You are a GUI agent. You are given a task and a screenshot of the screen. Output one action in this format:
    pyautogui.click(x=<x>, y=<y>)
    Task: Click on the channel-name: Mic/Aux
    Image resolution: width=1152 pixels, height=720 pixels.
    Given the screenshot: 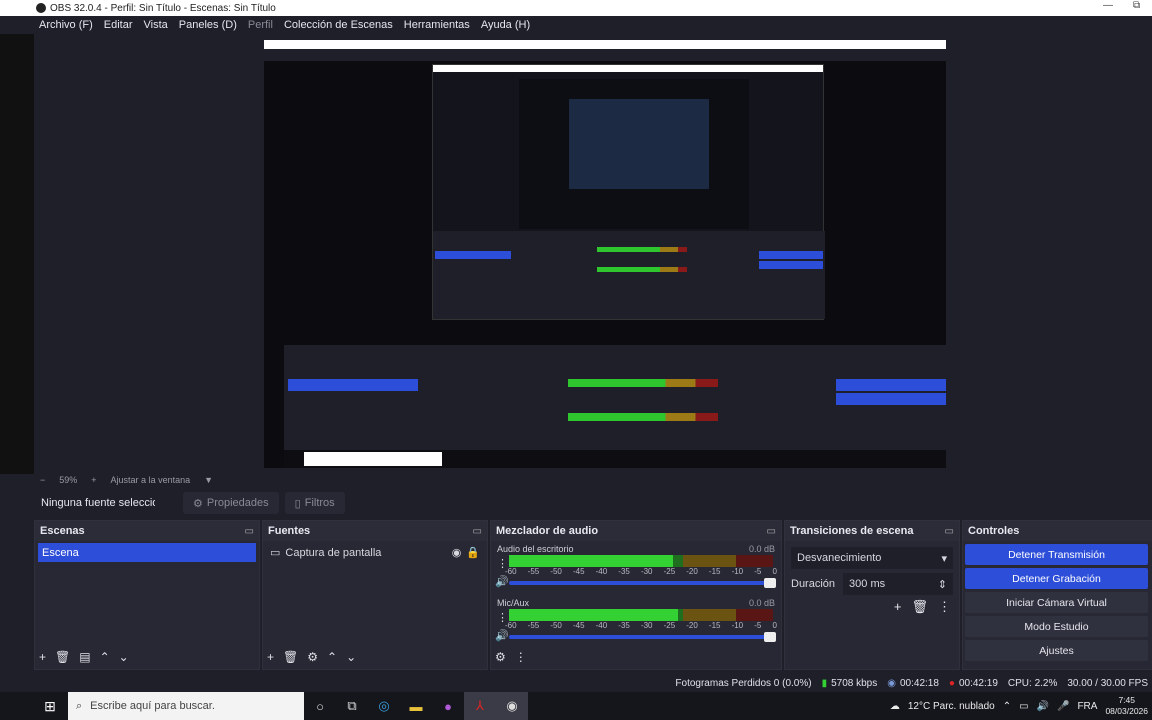 What is the action you would take?
    pyautogui.click(x=513, y=603)
    